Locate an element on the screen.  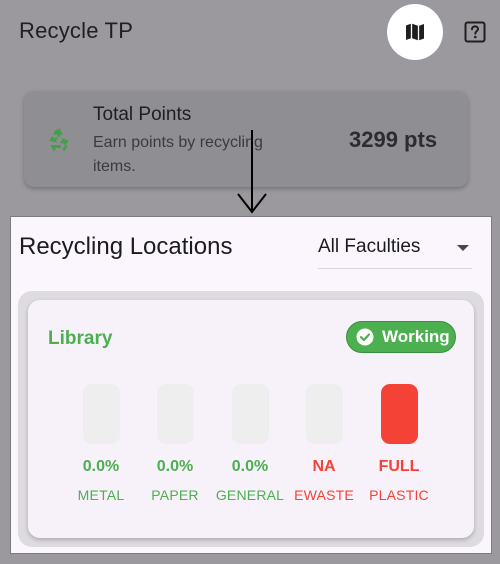
check-circle-icon is located at coordinates (365, 337).